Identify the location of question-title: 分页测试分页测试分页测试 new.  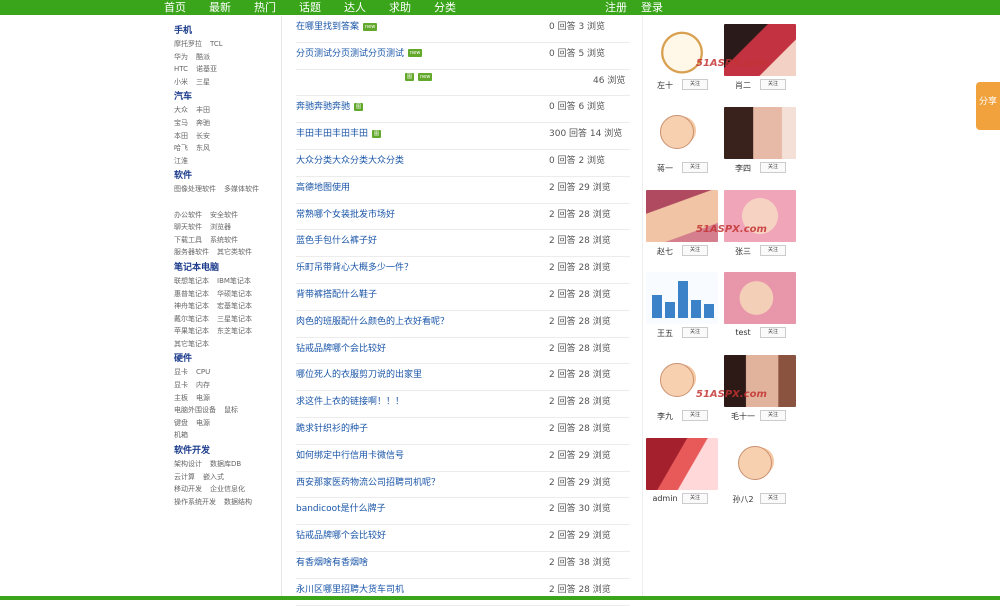
(359, 52).